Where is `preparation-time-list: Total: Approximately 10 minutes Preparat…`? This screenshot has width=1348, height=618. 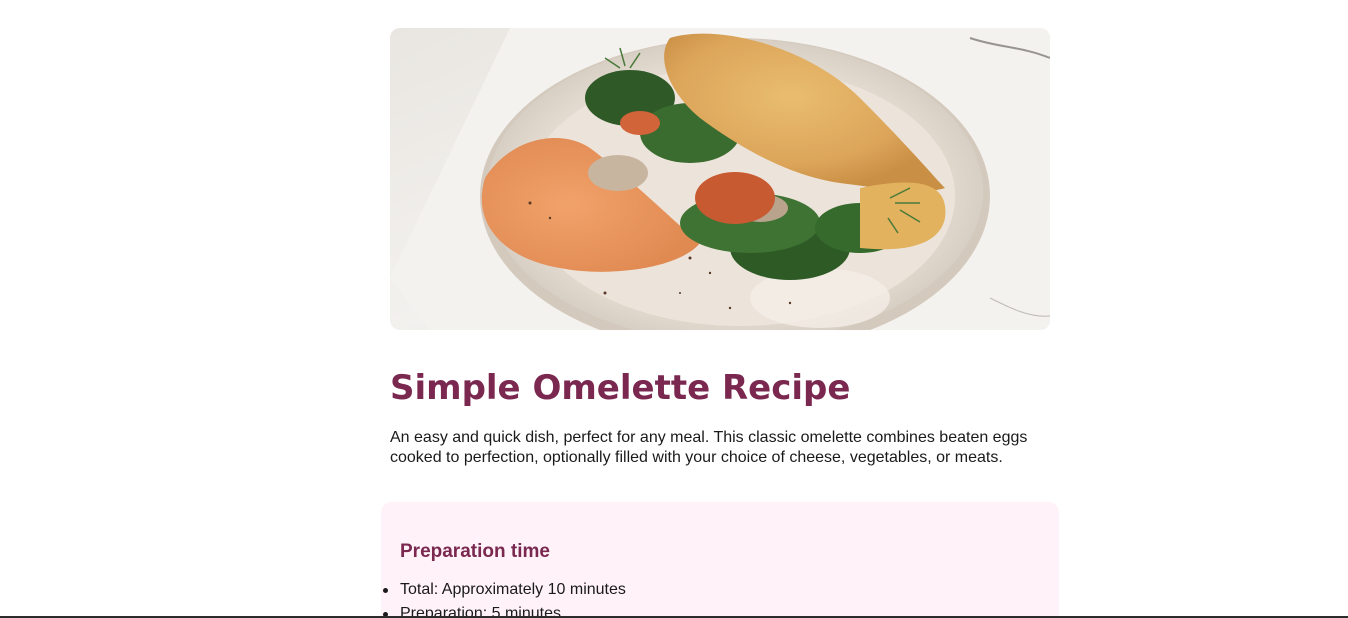 preparation-time-list: Total: Approximately 10 minutes Preparat… is located at coordinates (504, 598).